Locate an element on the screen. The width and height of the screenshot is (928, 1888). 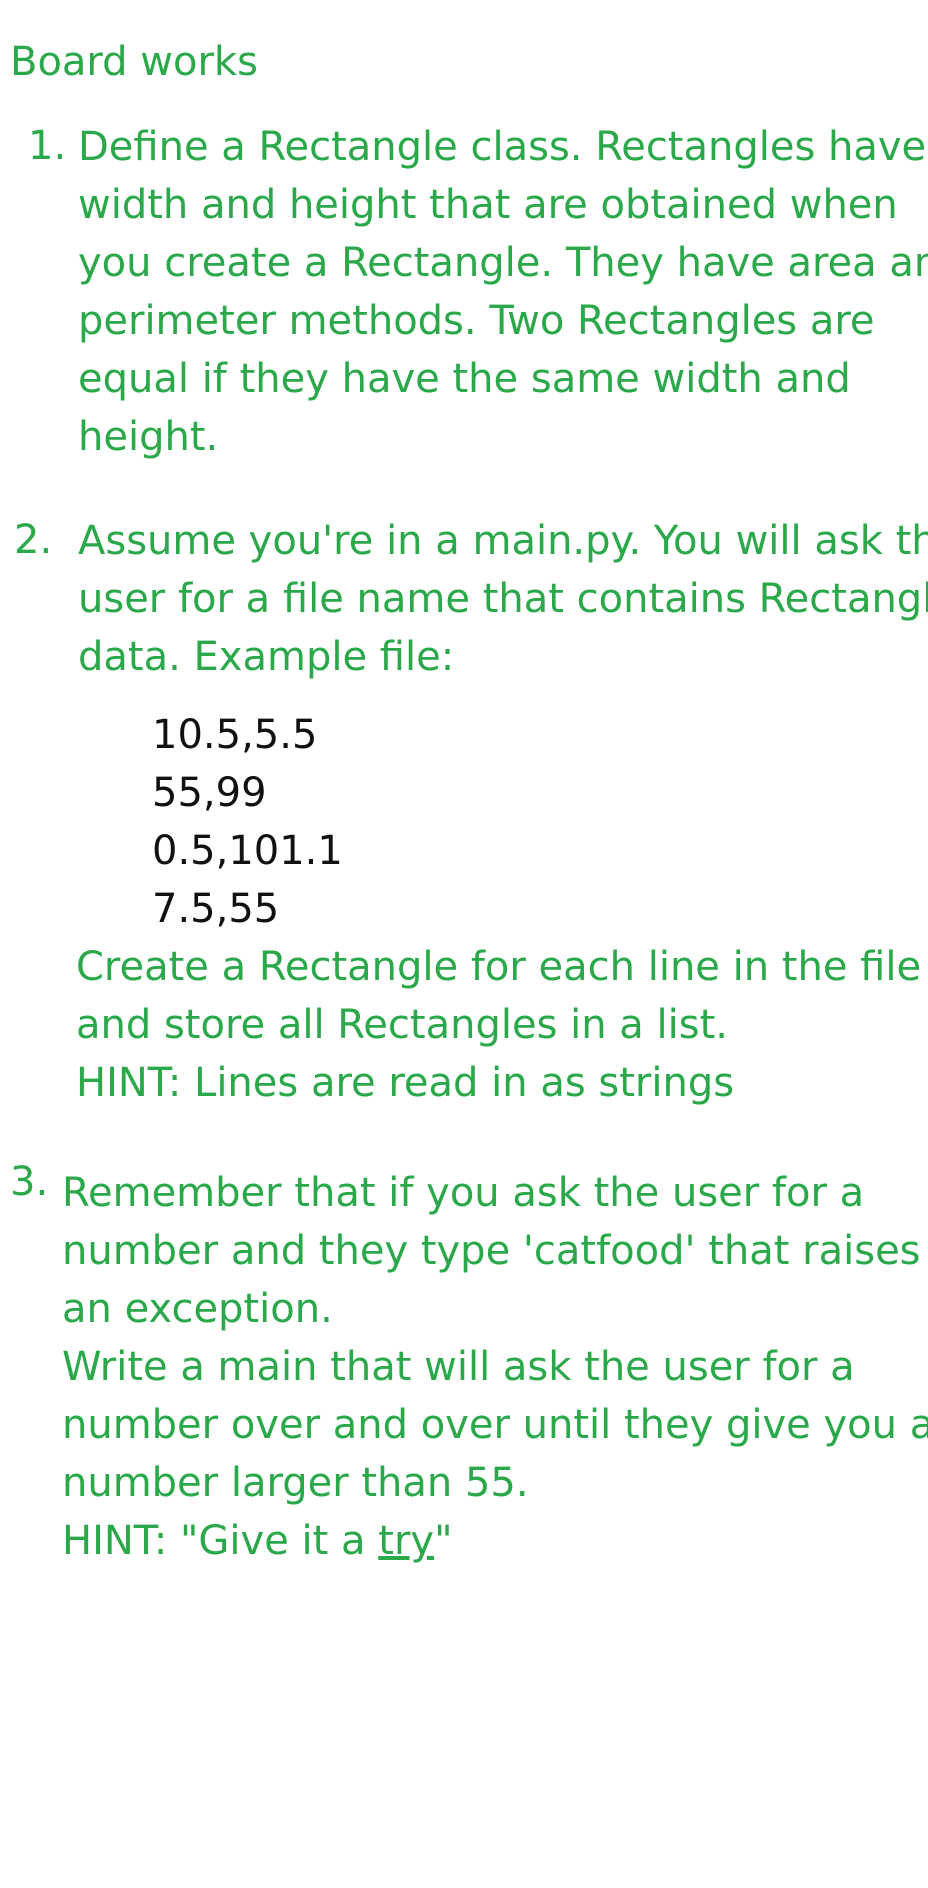
item-3-hint-try-link: try is located at coordinates (406, 1541).